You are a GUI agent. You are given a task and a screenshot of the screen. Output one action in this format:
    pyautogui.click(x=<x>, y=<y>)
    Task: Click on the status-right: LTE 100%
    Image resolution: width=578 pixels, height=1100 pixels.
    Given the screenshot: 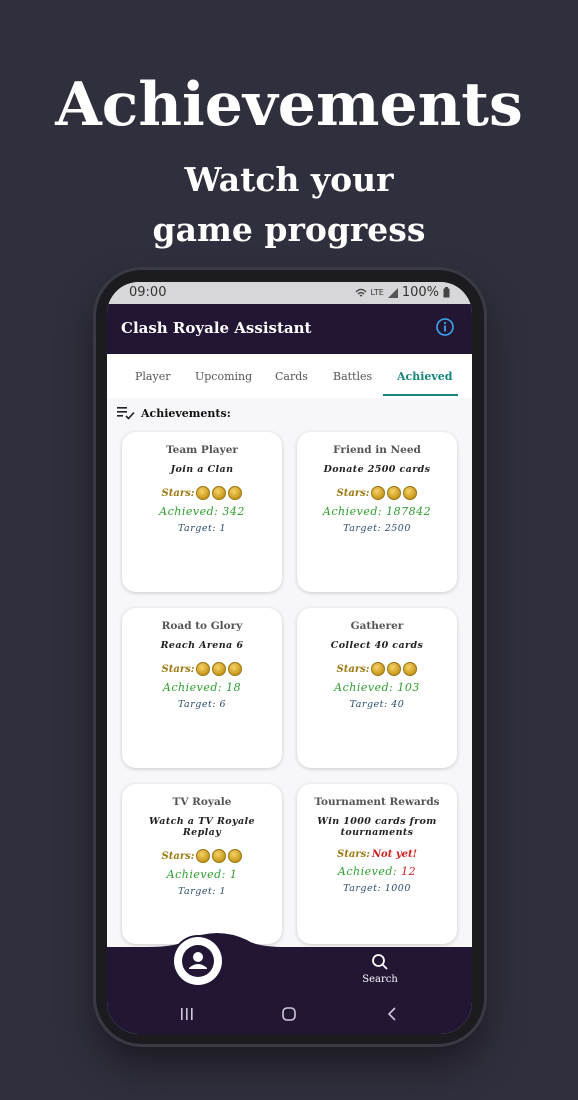 What is the action you would take?
    pyautogui.click(x=402, y=292)
    